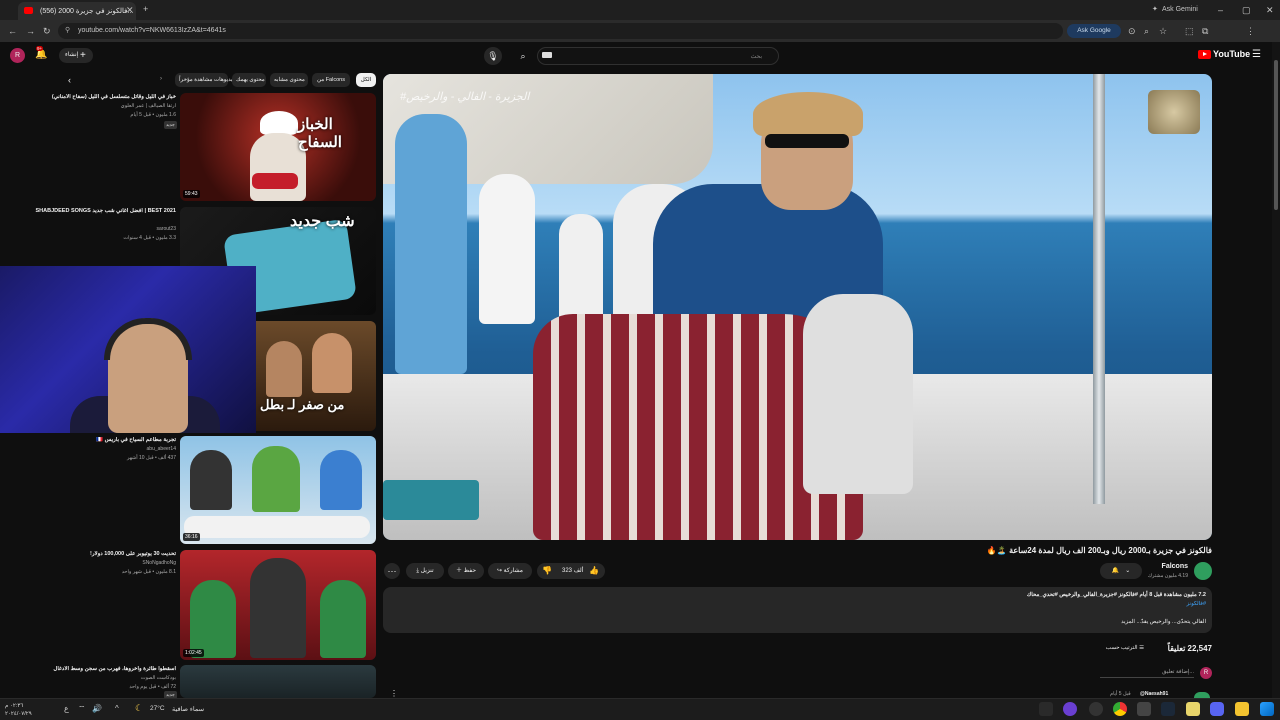  Describe the element at coordinates (157, 708) in the screenshot. I see `weather-temp: 27°C` at that location.